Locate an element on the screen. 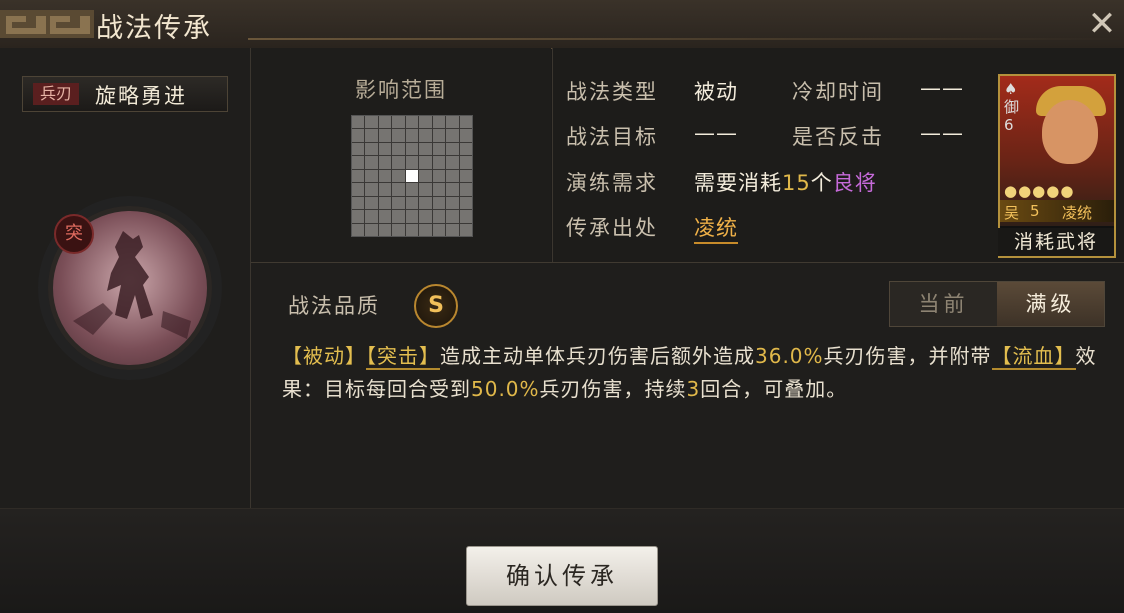 Image resolution: width=1124 pixels, height=613 pixels. desc-pct-1: 36.0% is located at coordinates (789, 356).